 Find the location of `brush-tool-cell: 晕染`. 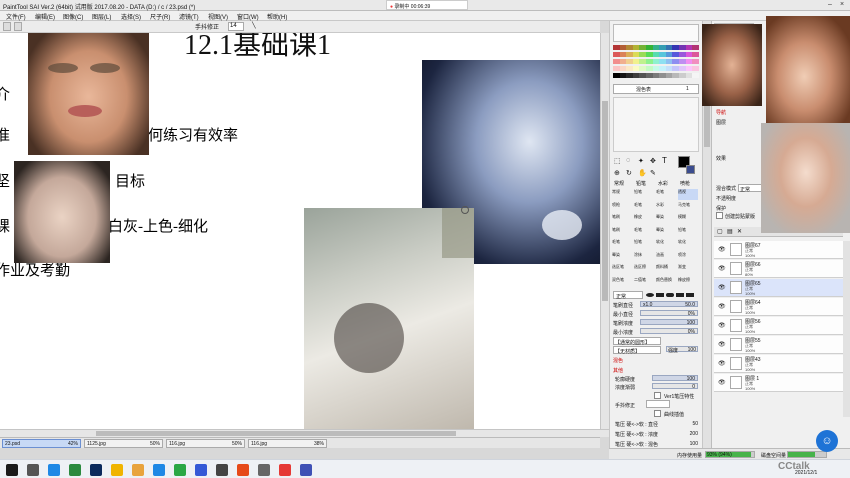

brush-tool-cell: 晕染 is located at coordinates (622, 257).